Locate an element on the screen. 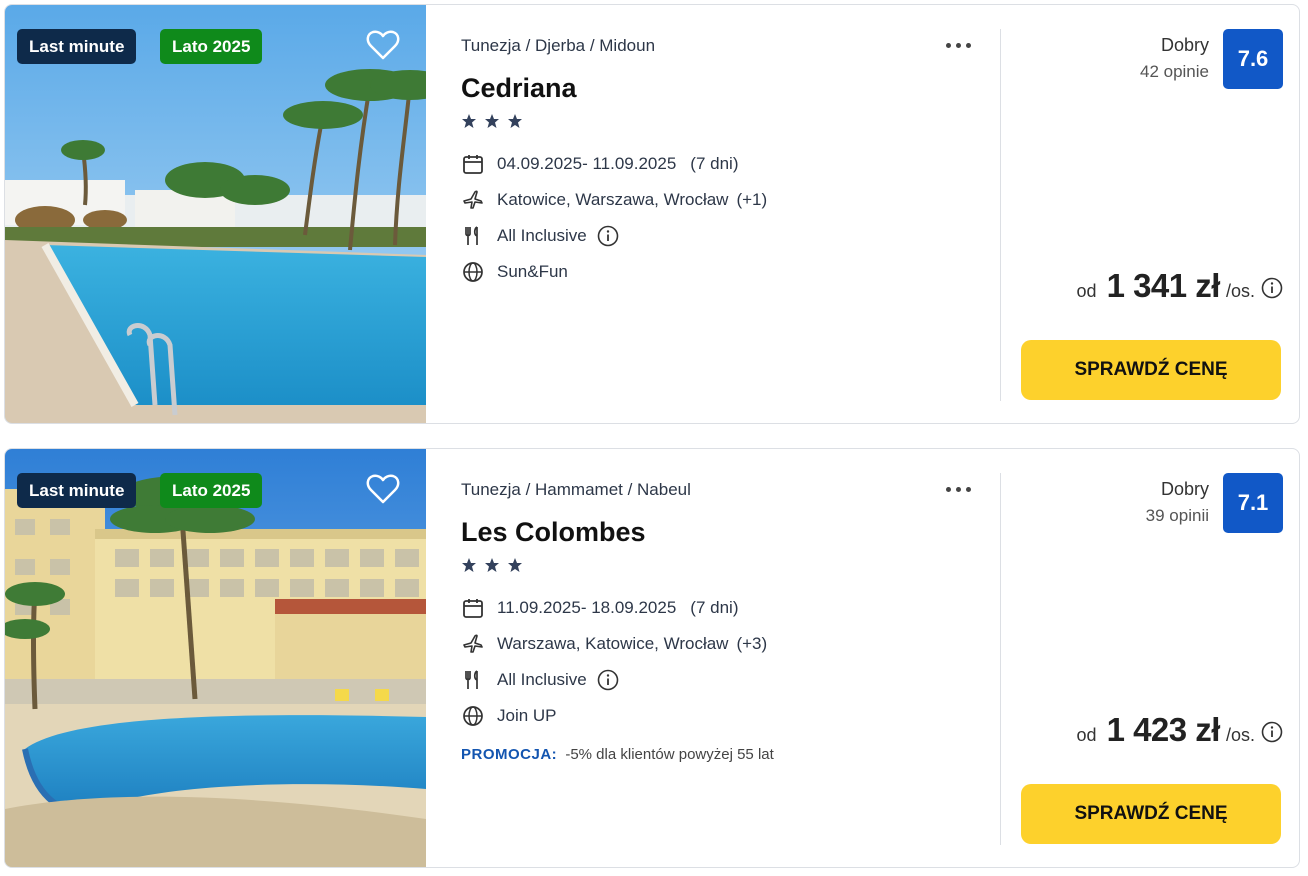 This screenshot has height=876, width=1308. departures-row: Warszawa, Katowice, Wrocław (+3) is located at coordinates (614, 644).